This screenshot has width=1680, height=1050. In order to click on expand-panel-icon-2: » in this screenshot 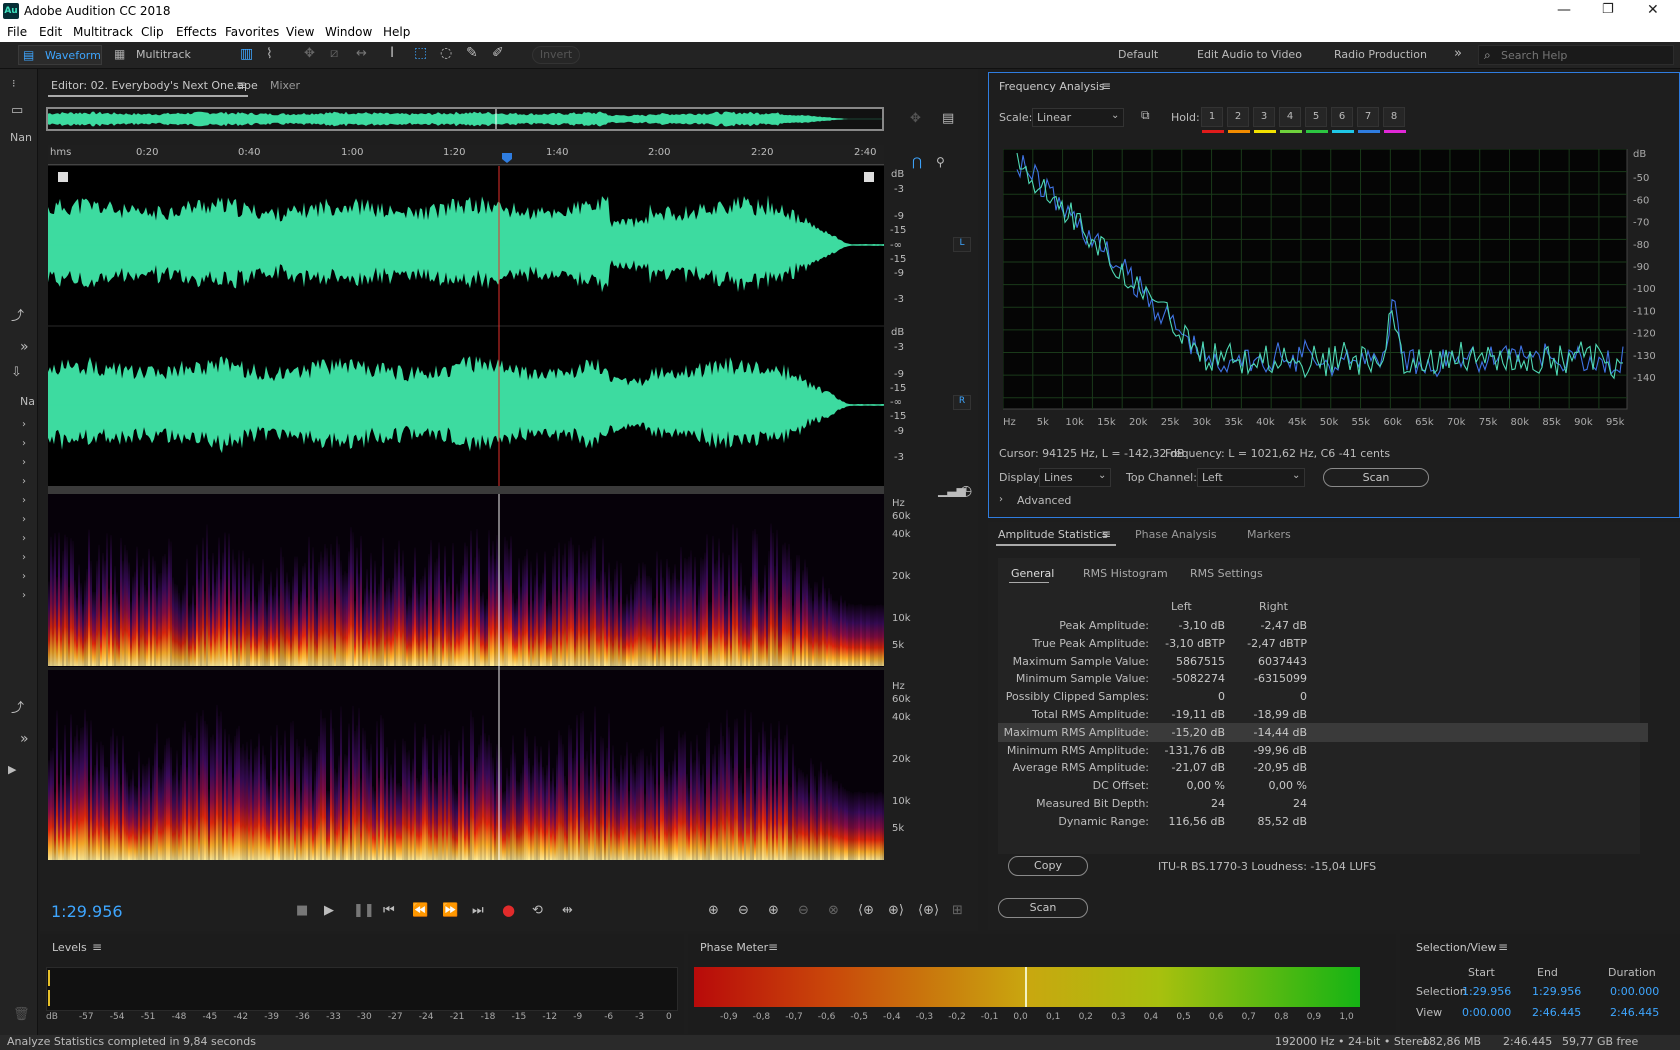, I will do `click(24, 739)`.